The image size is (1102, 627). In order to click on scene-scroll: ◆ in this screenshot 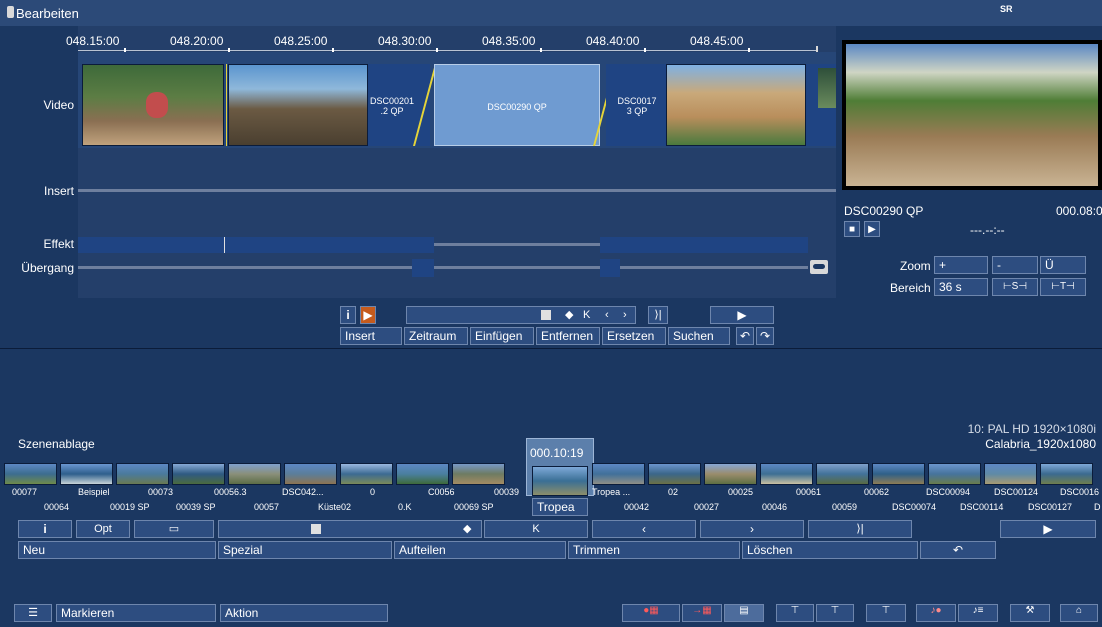, I will do `click(350, 529)`.